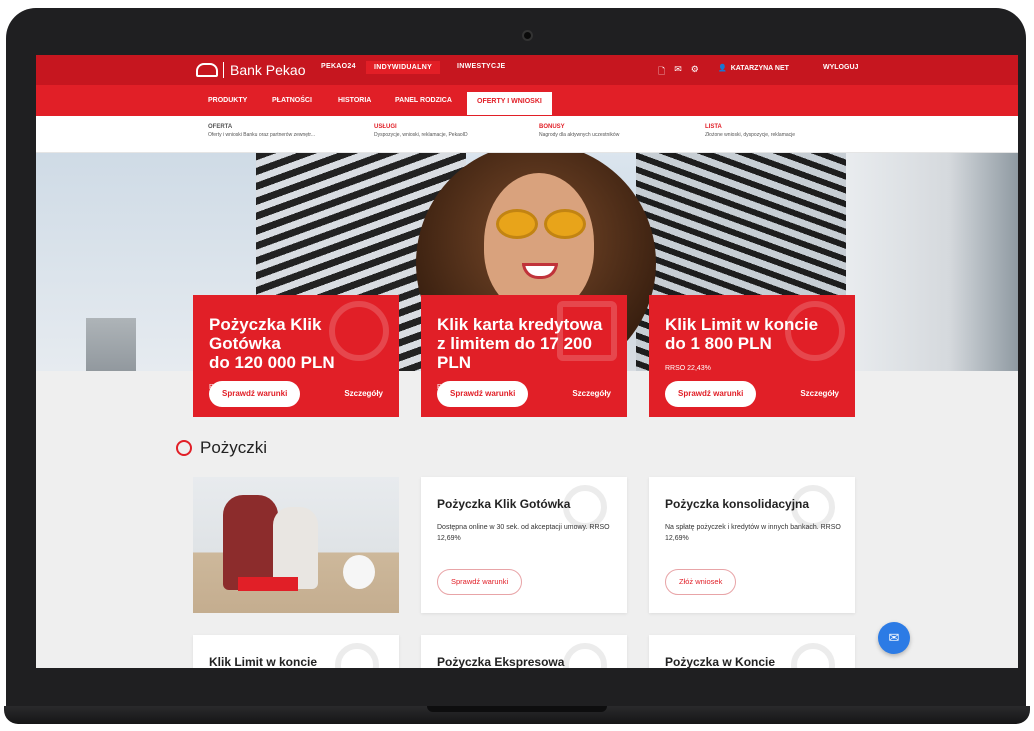 Image resolution: width=1034 pixels, height=731 pixels. I want to click on webcam, so click(527, 35).